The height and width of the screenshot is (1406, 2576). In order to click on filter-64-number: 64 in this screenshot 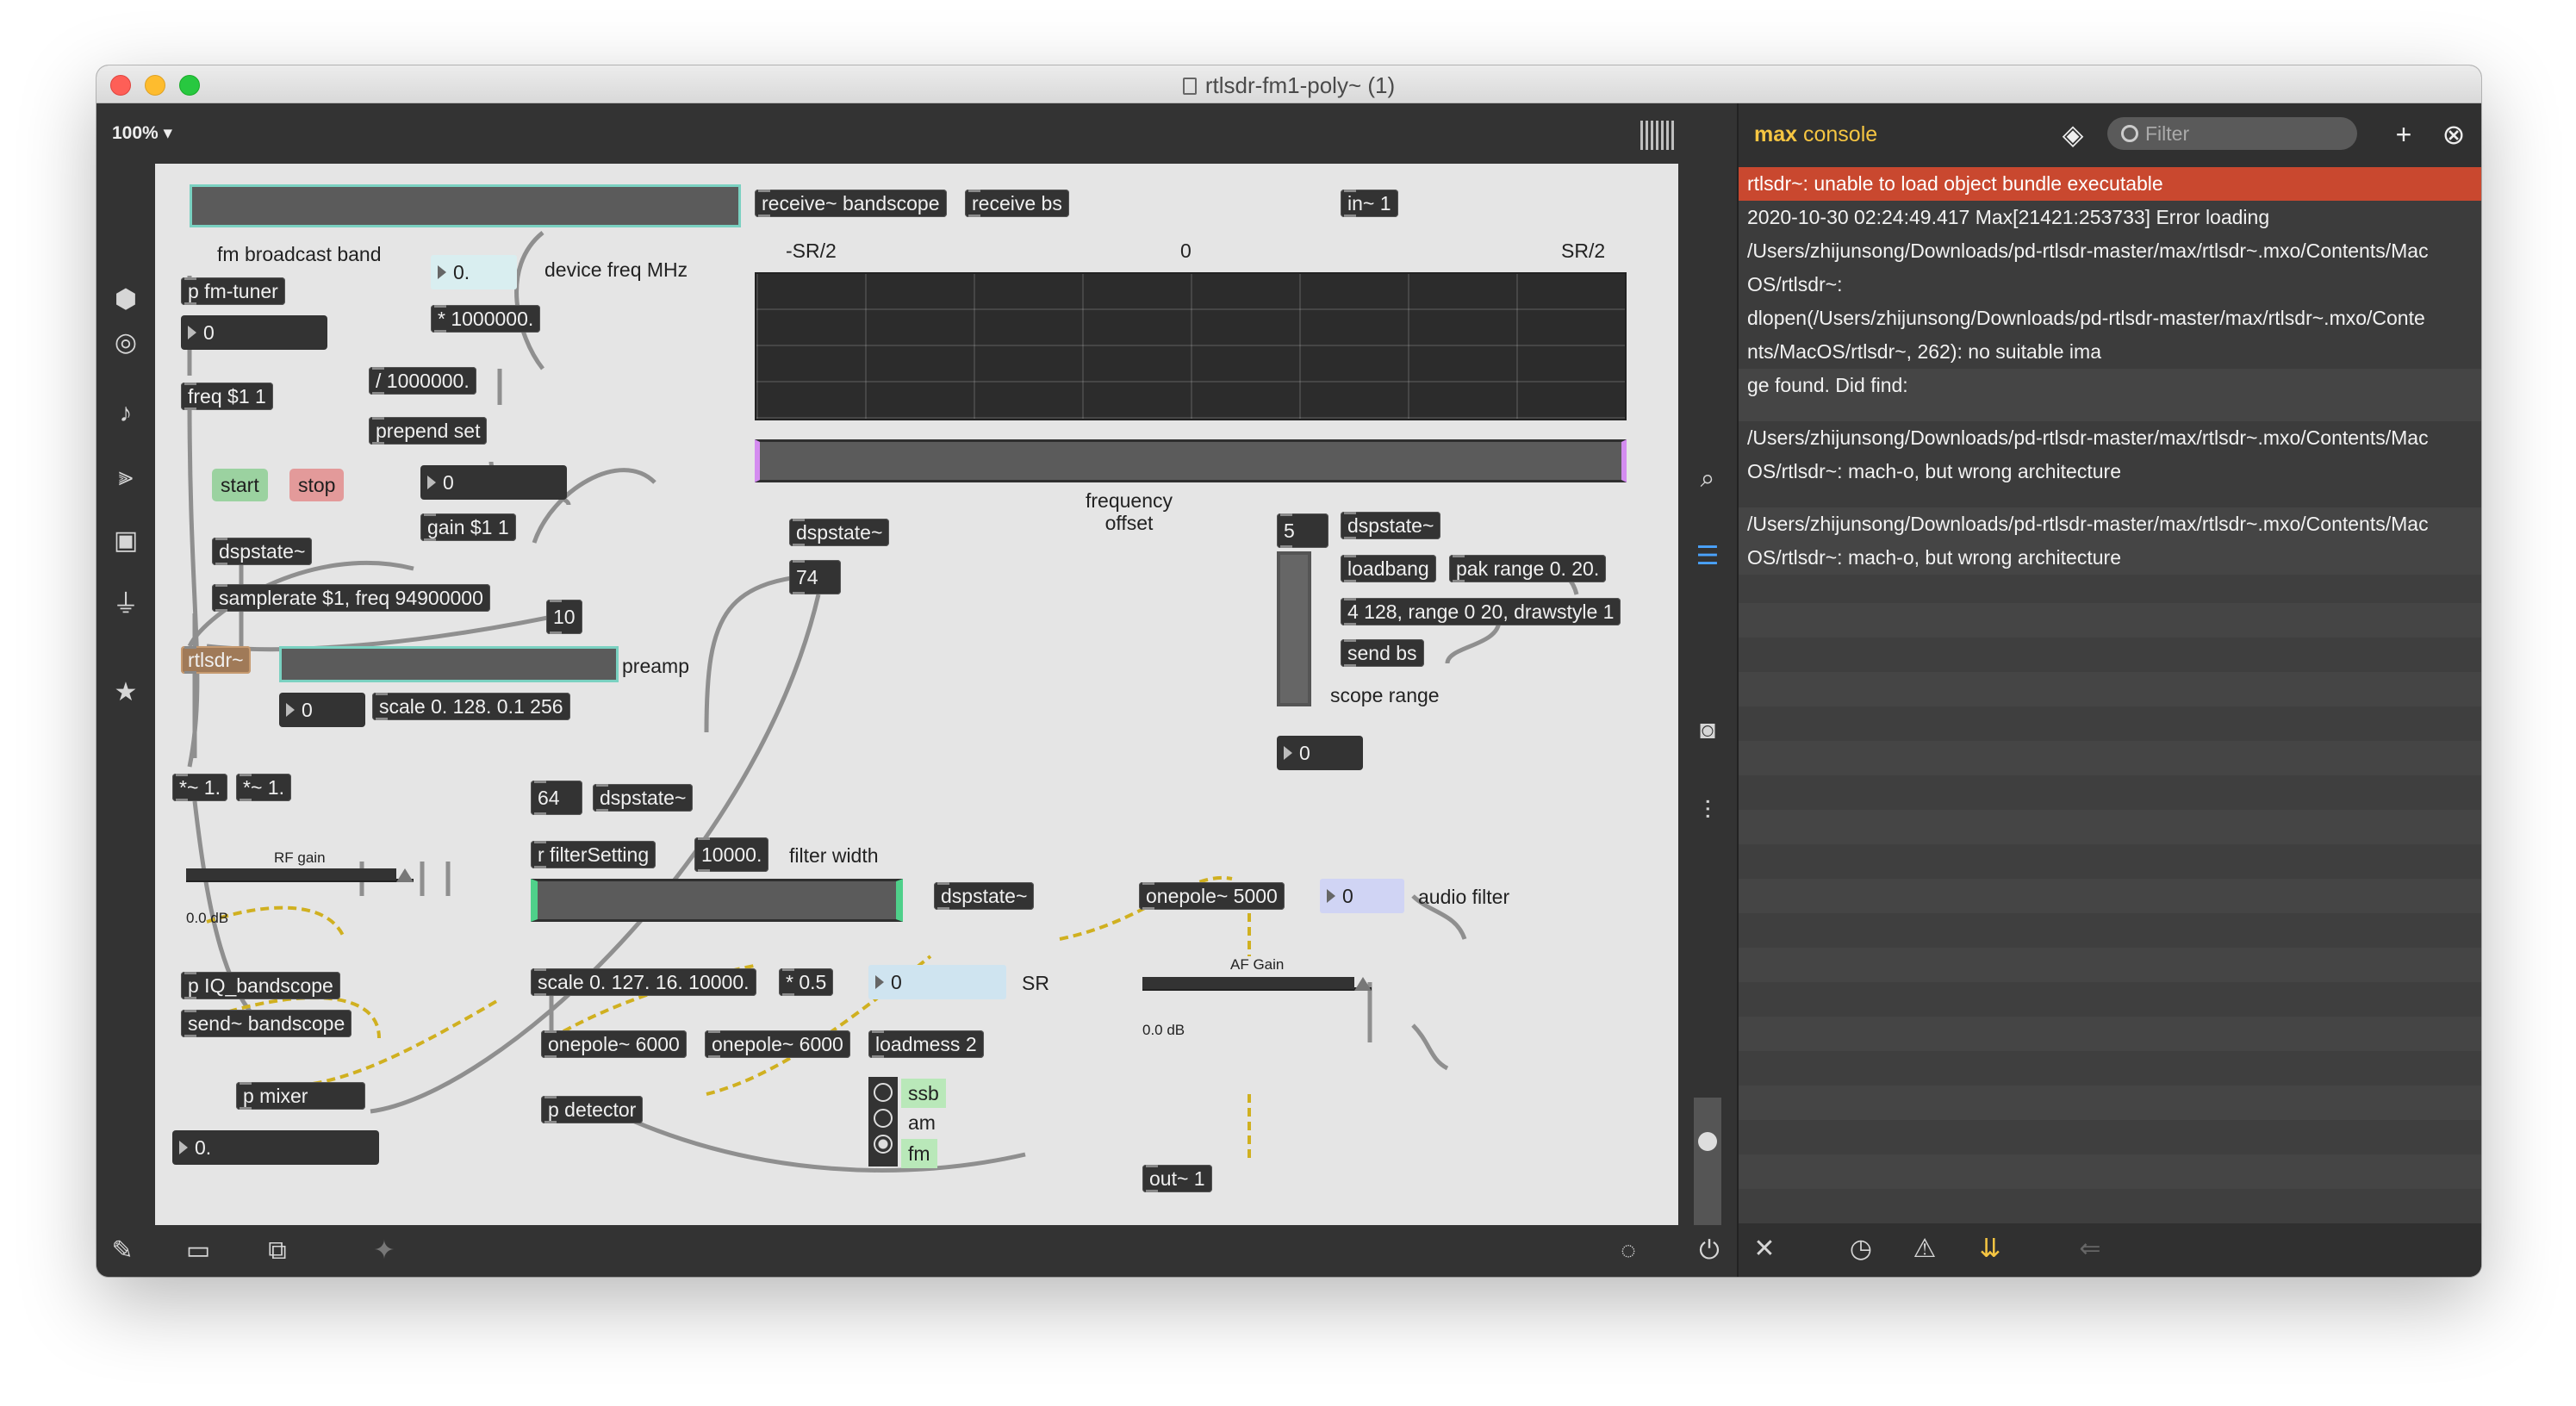, I will do `click(556, 798)`.